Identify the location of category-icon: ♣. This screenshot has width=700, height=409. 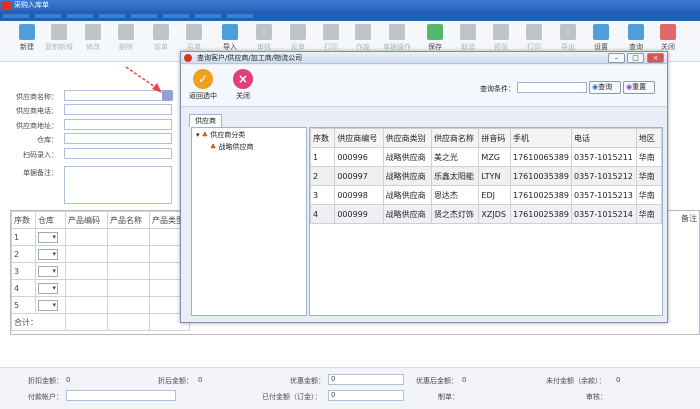
(213, 147).